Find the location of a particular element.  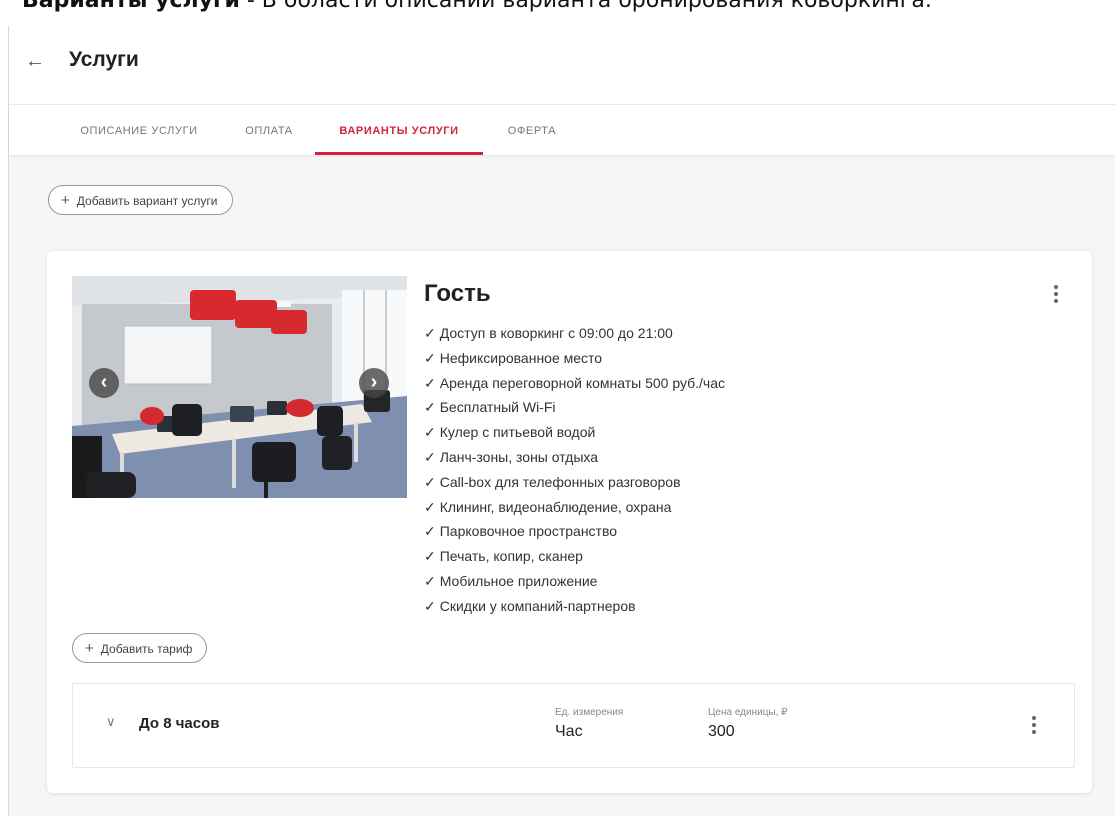

tab-payment: ОПЛАТА is located at coordinates (269, 130).